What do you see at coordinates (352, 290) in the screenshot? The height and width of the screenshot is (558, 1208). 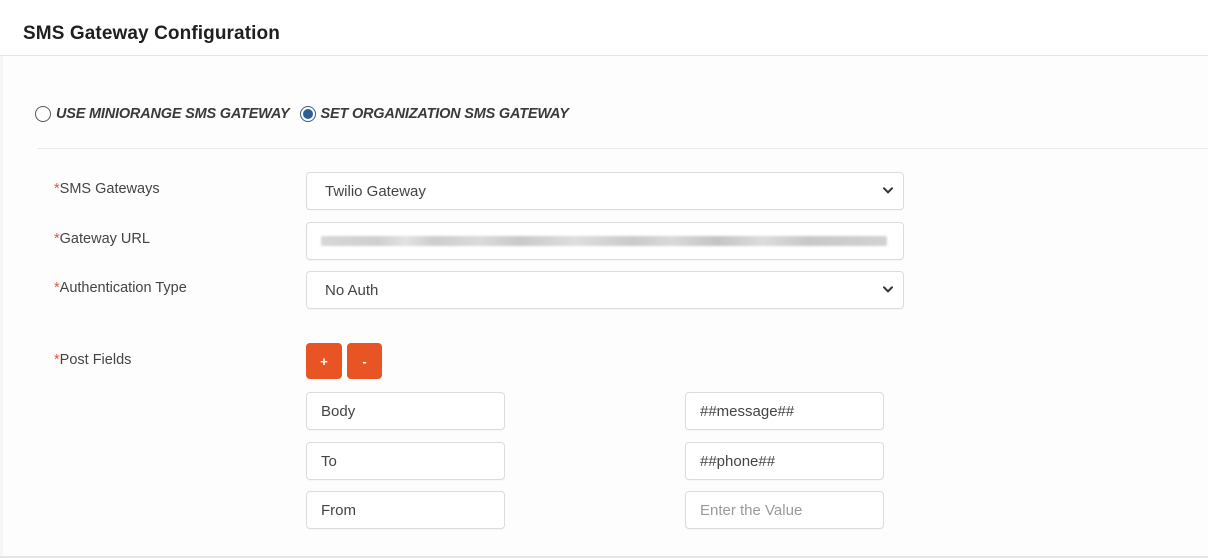 I see `auth-type-value: No Auth` at bounding box center [352, 290].